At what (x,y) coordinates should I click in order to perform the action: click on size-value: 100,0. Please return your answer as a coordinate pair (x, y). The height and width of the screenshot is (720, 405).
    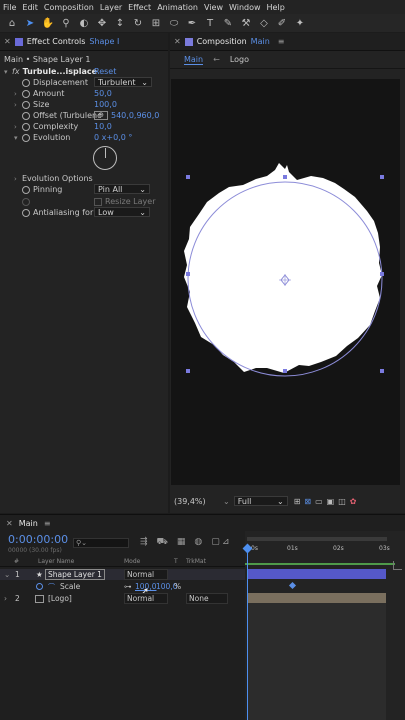
    Looking at the image, I should click on (105, 104).